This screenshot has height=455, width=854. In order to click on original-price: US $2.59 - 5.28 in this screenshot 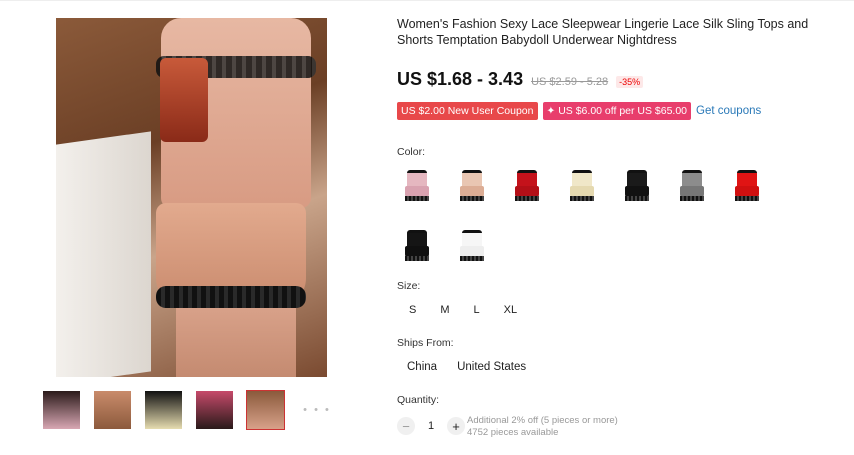, I will do `click(570, 82)`.